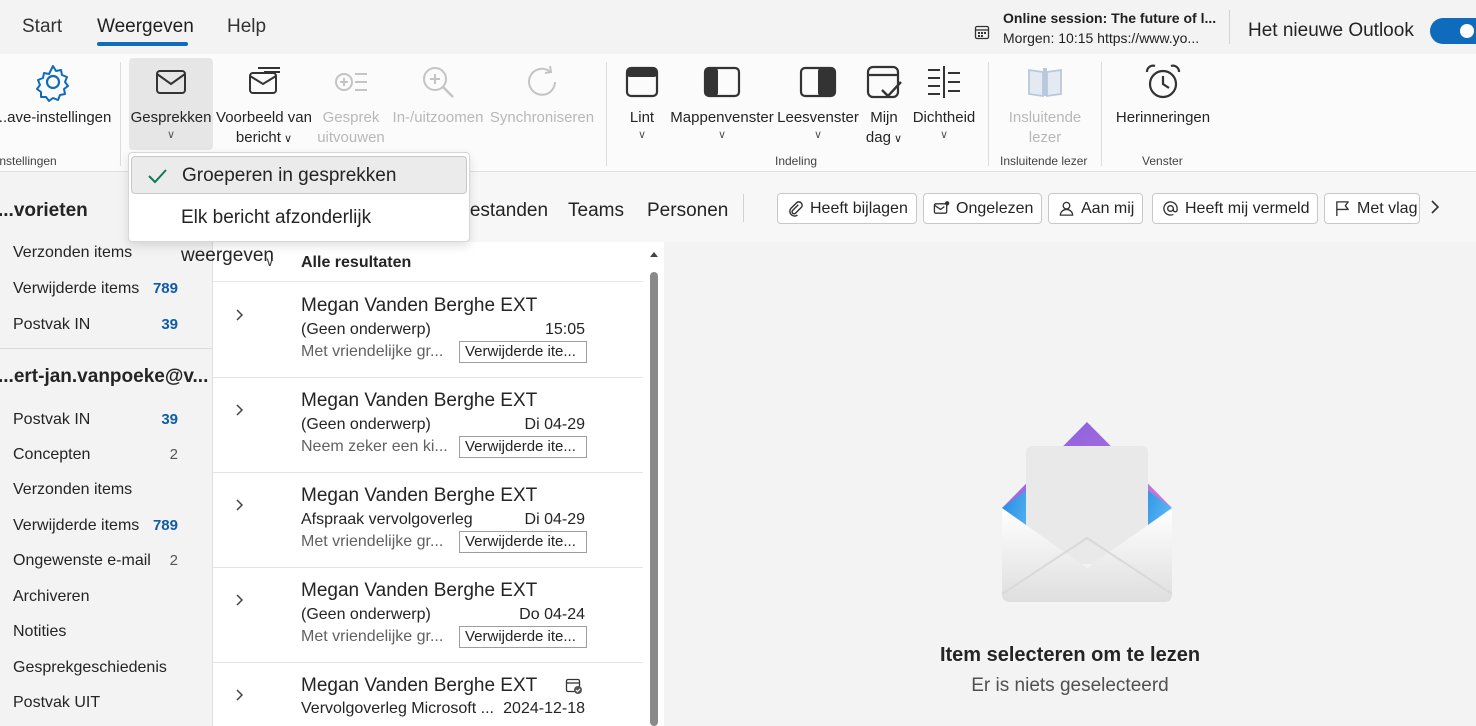 The height and width of the screenshot is (726, 1476). I want to click on expand-conversation-button: Gesprek uitvouwen, so click(351, 103).